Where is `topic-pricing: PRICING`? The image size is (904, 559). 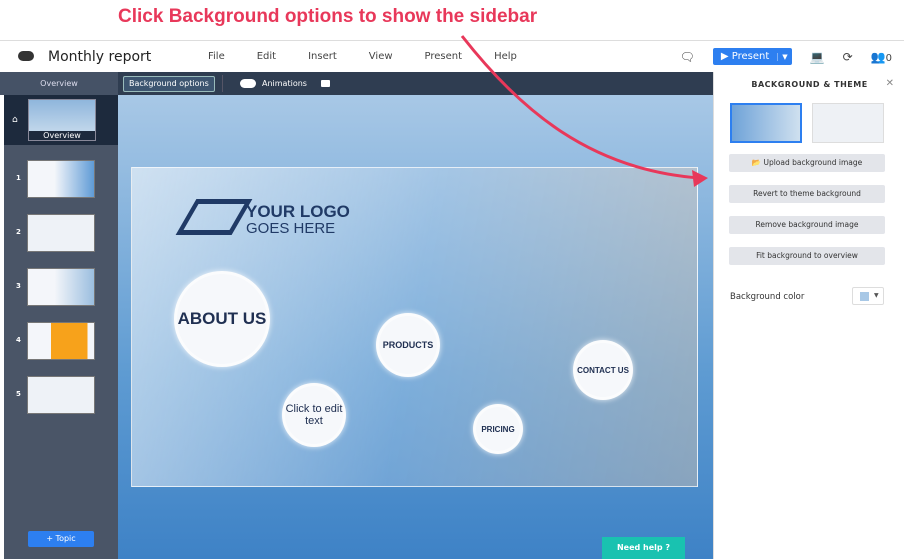
topic-pricing: PRICING is located at coordinates (498, 429).